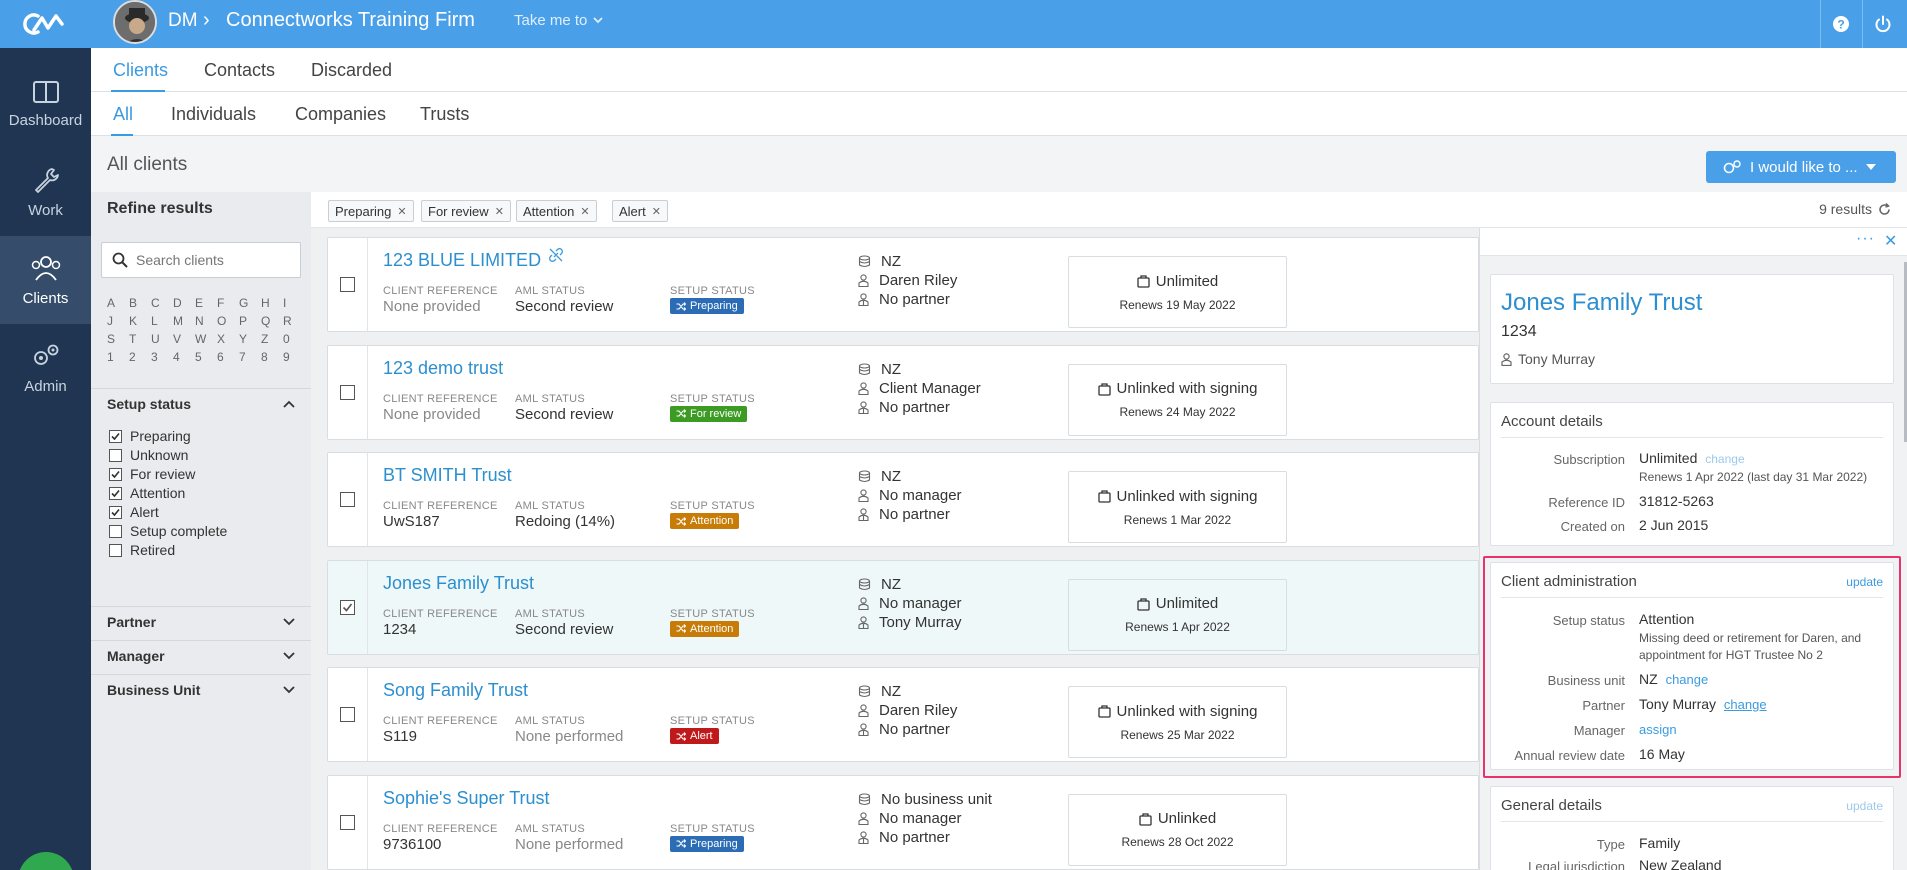  Describe the element at coordinates (211, 260) in the screenshot. I see `search-input` at that location.